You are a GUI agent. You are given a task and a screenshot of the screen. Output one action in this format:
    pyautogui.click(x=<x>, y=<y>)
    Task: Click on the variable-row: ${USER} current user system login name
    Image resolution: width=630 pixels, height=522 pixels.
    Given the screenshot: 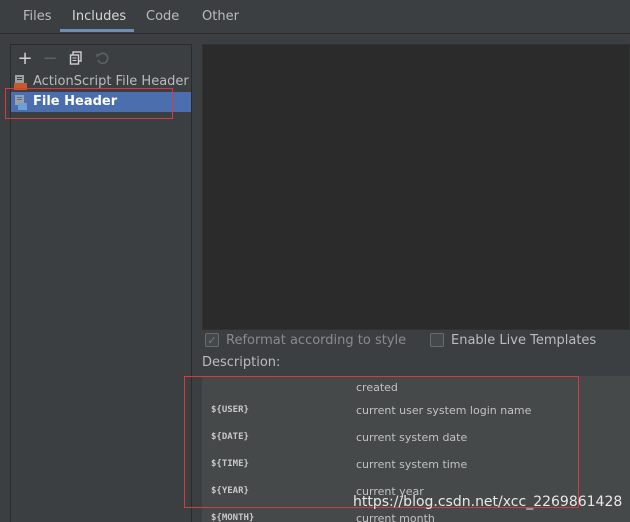 What is the action you would take?
    pyautogui.click(x=416, y=417)
    